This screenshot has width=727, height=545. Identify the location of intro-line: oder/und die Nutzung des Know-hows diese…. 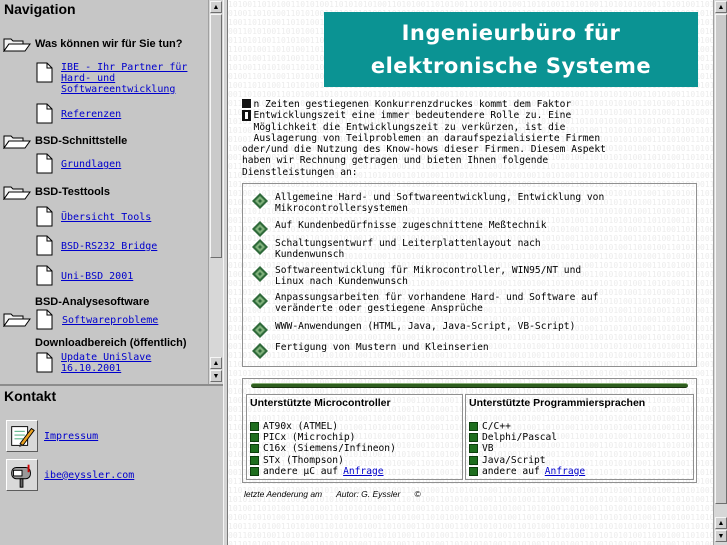
(424, 150).